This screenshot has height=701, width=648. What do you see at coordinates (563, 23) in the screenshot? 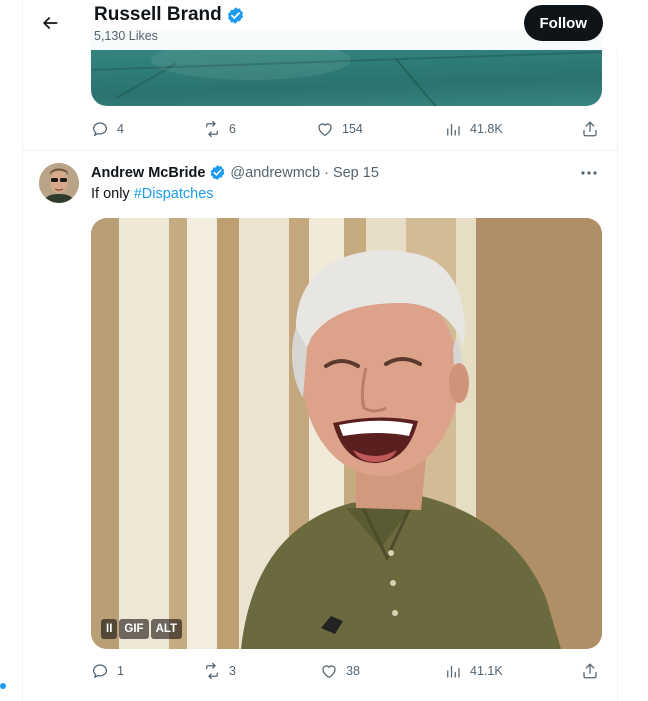
I see `follow-button: Follow` at bounding box center [563, 23].